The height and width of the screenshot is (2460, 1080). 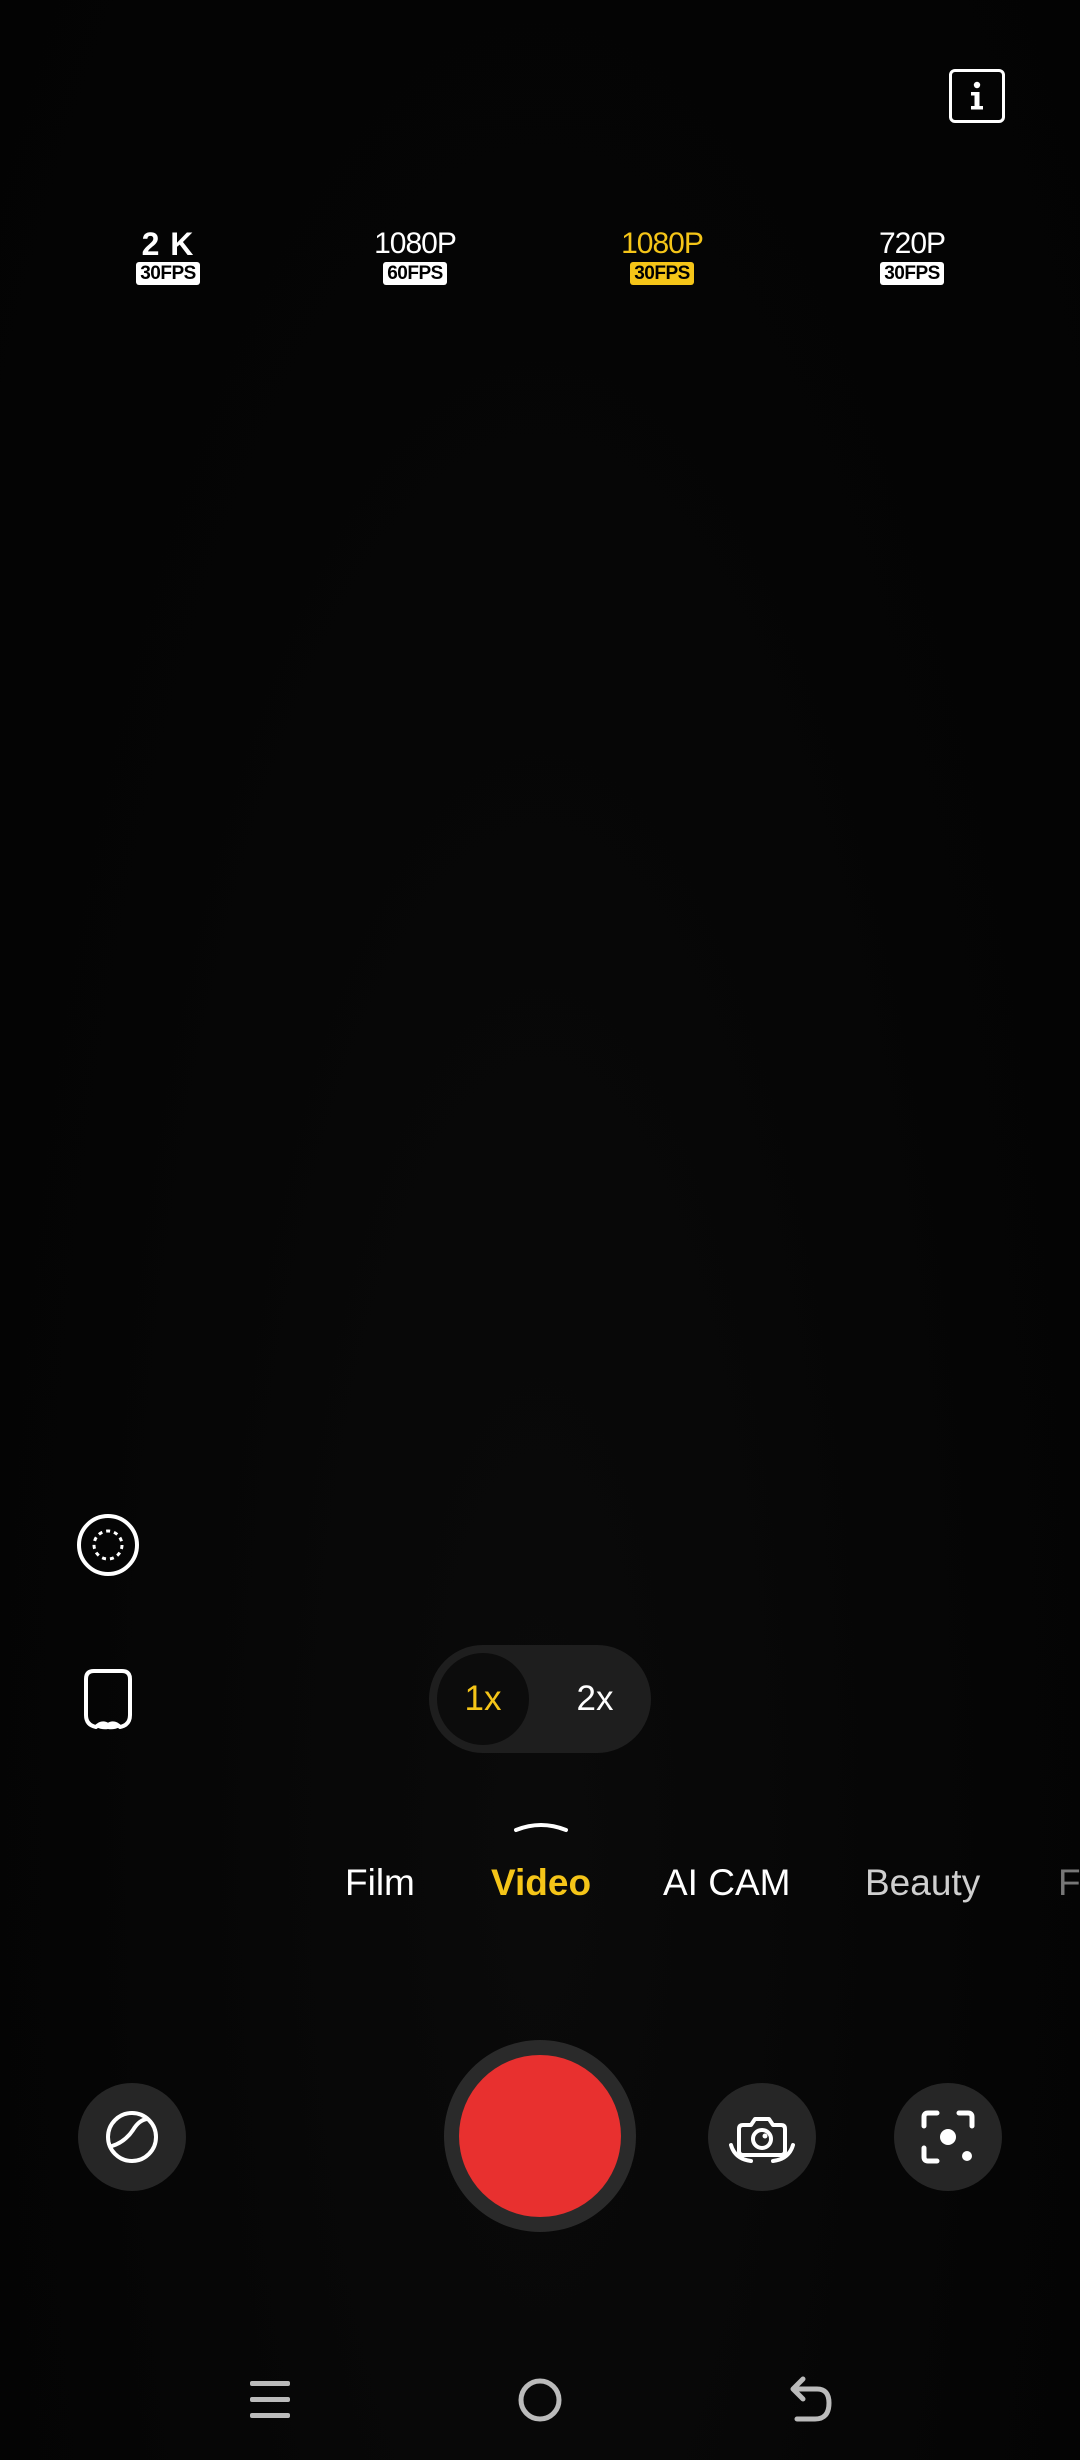 What do you see at coordinates (540, 1699) in the screenshot?
I see `zoom-selector: 1x 2x` at bounding box center [540, 1699].